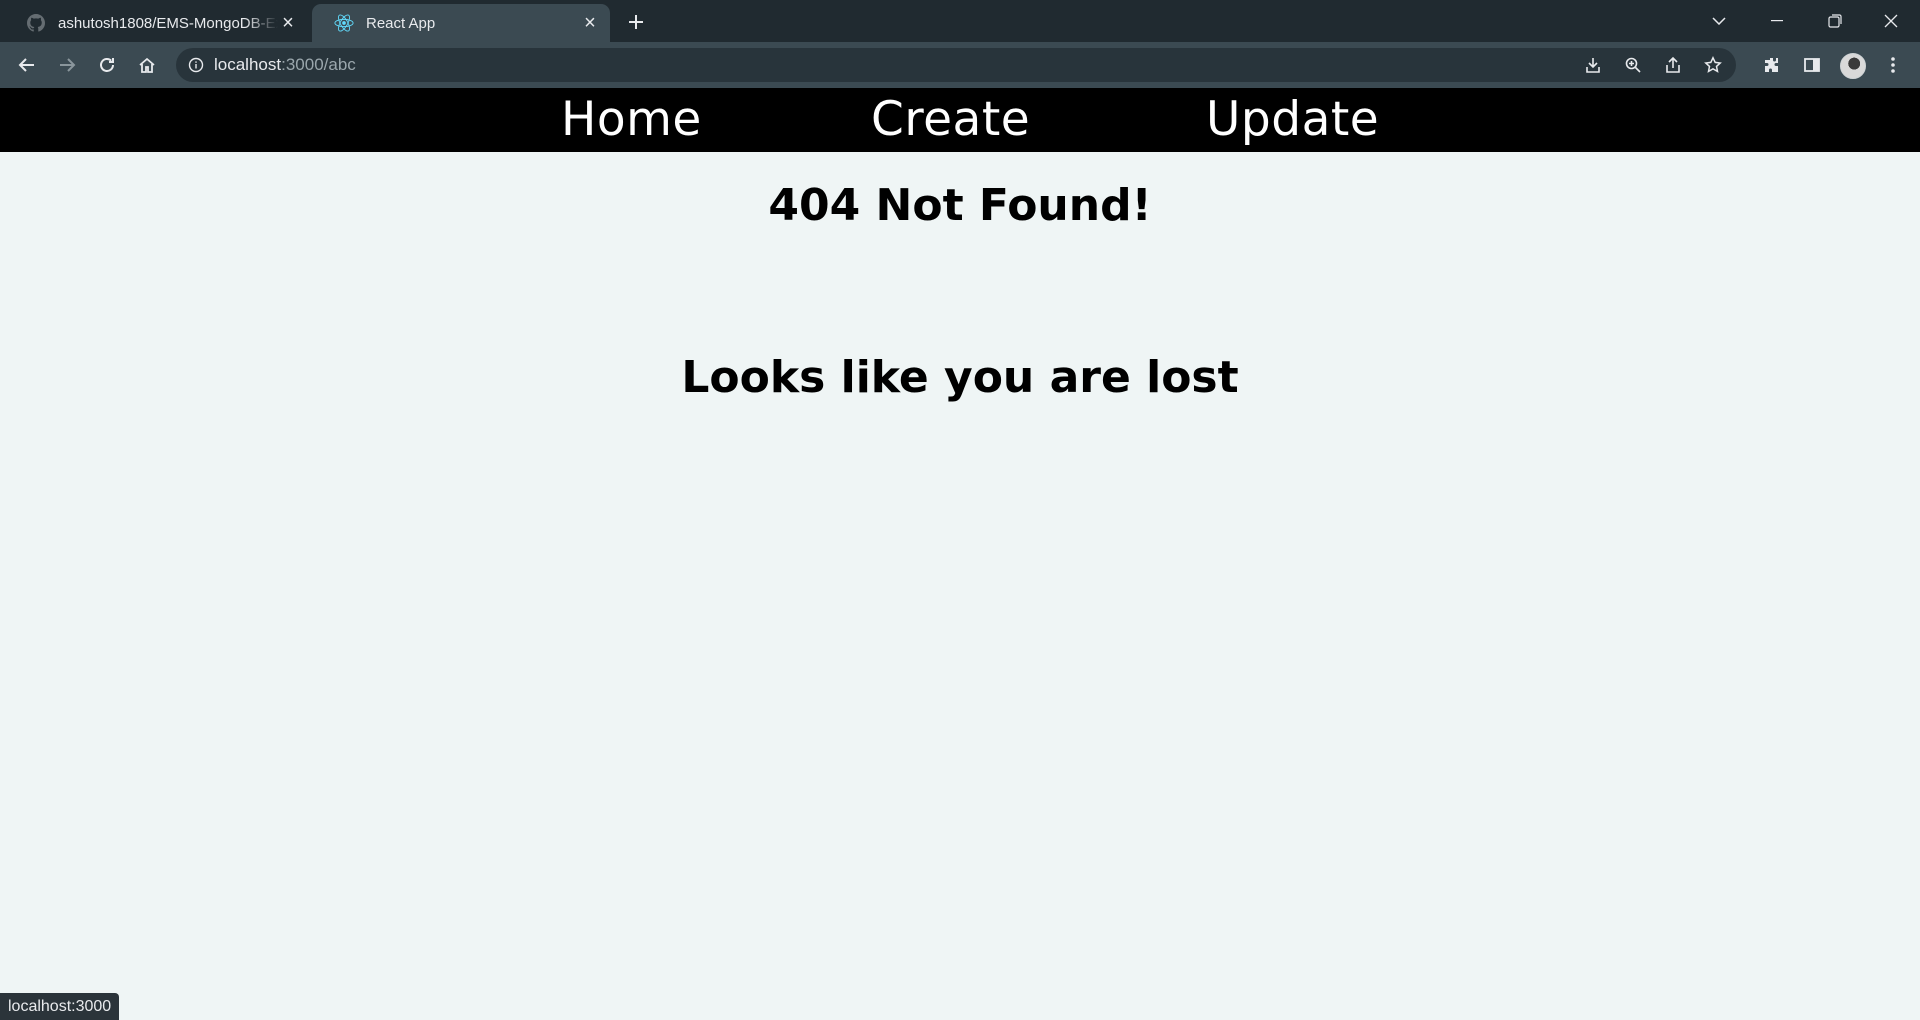  What do you see at coordinates (1633, 65) in the screenshot?
I see `zoom-icon` at bounding box center [1633, 65].